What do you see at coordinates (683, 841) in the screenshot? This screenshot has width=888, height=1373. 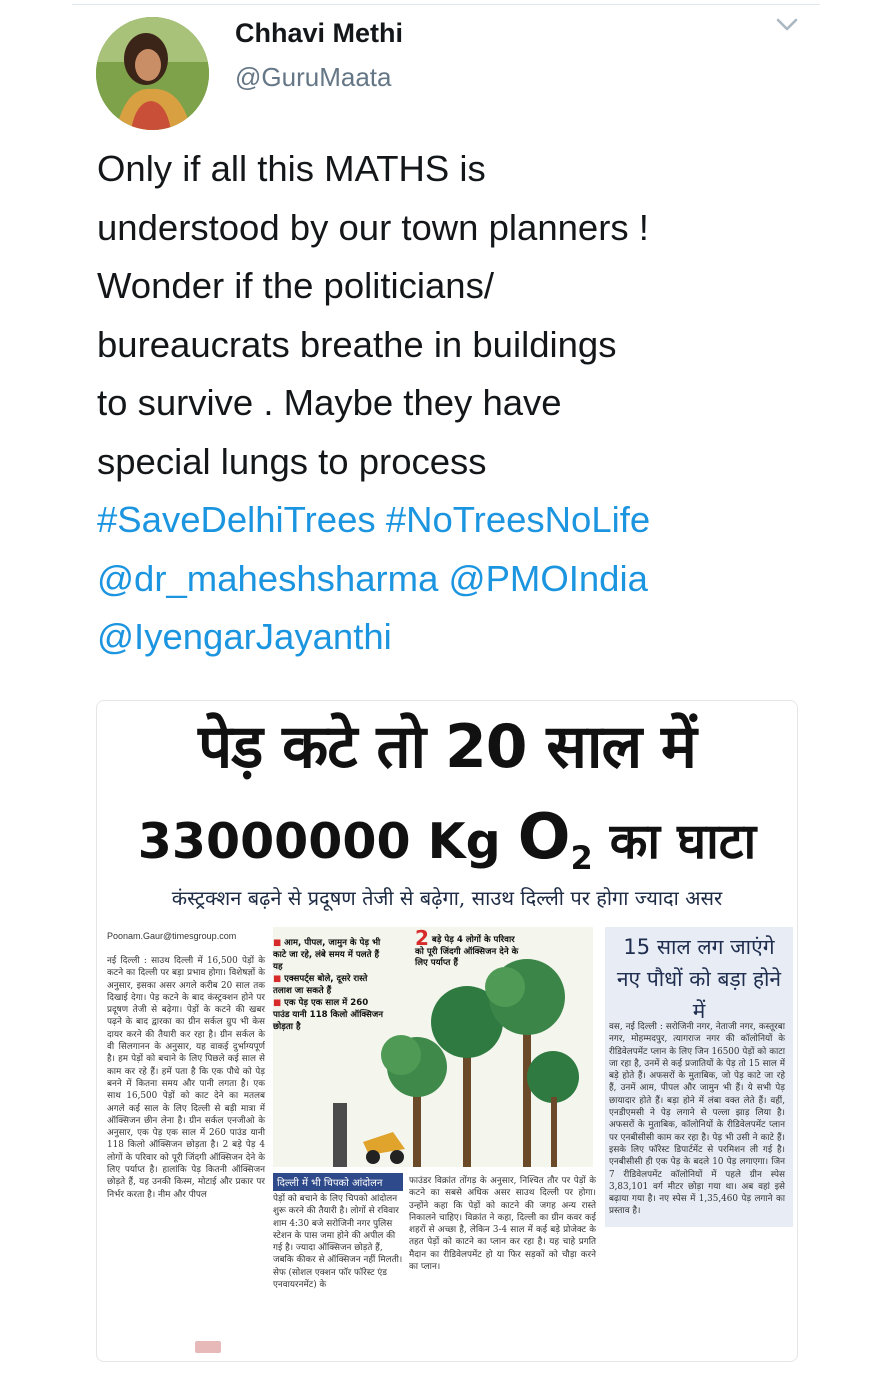 I see `headline-tail: का घाटा` at bounding box center [683, 841].